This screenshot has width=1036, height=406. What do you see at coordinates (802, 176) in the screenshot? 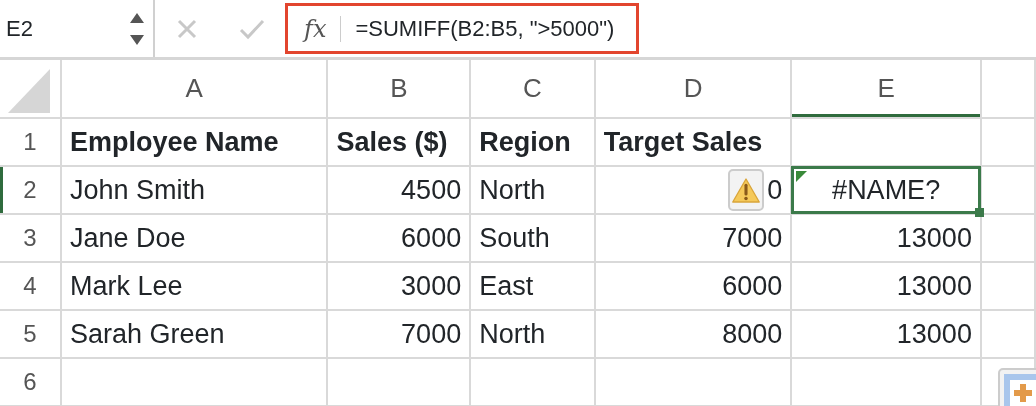
I see `error-indicator-icon` at bounding box center [802, 176].